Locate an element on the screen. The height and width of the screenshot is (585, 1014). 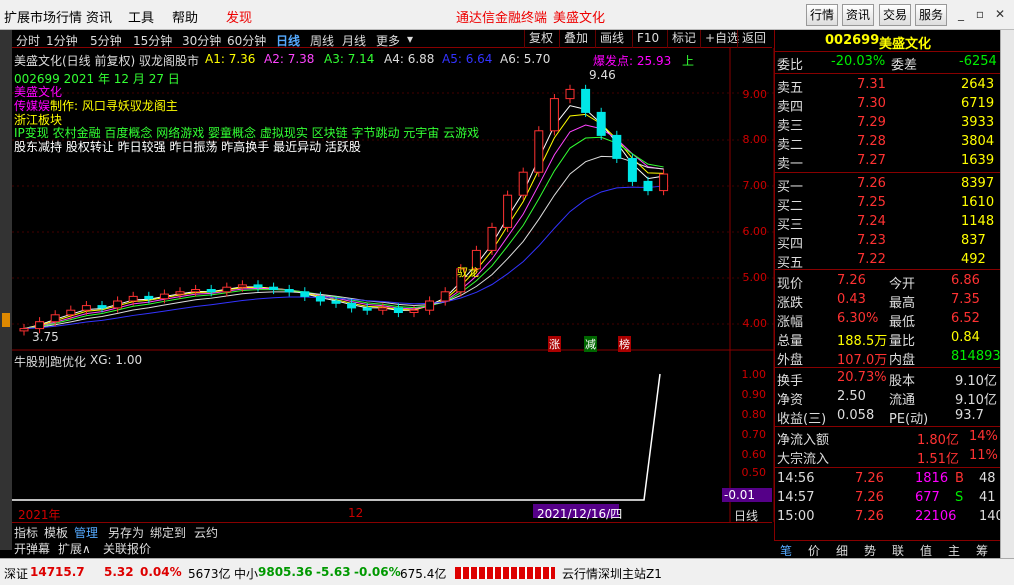
ask-volume: 3804 is located at coordinates (978, 141).